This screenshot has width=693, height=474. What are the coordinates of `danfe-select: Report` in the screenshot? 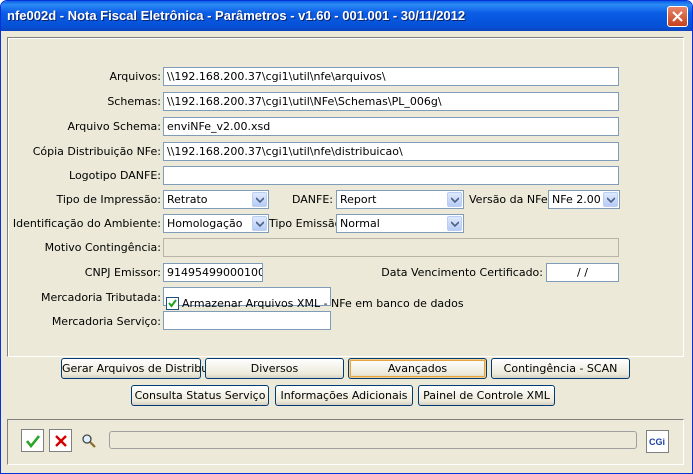 It's located at (400, 199).